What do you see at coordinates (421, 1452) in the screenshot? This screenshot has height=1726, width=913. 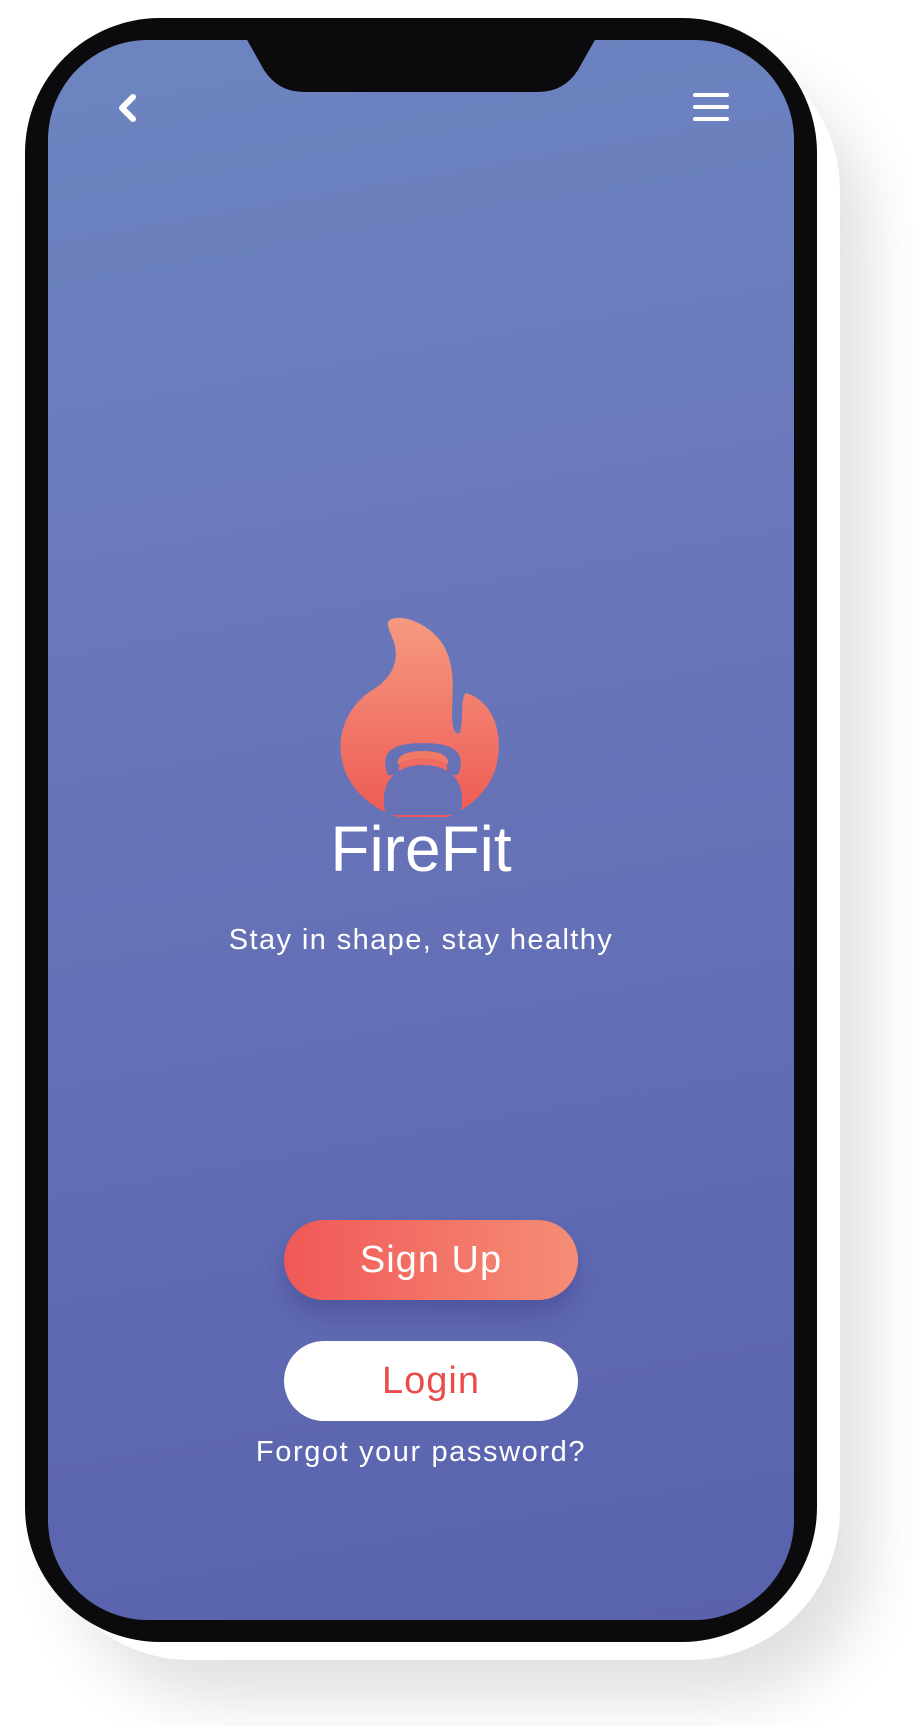 I see `forgot-password-link: Forgot your password?` at bounding box center [421, 1452].